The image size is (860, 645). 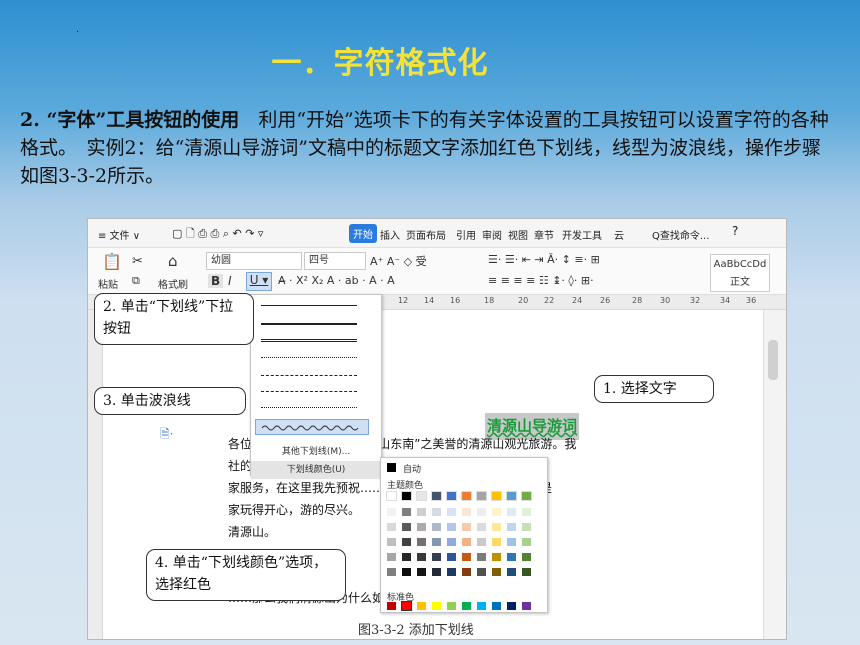 What do you see at coordinates (119, 234) in the screenshot?
I see `file-menu: ≡ 文件 ∨` at bounding box center [119, 234].